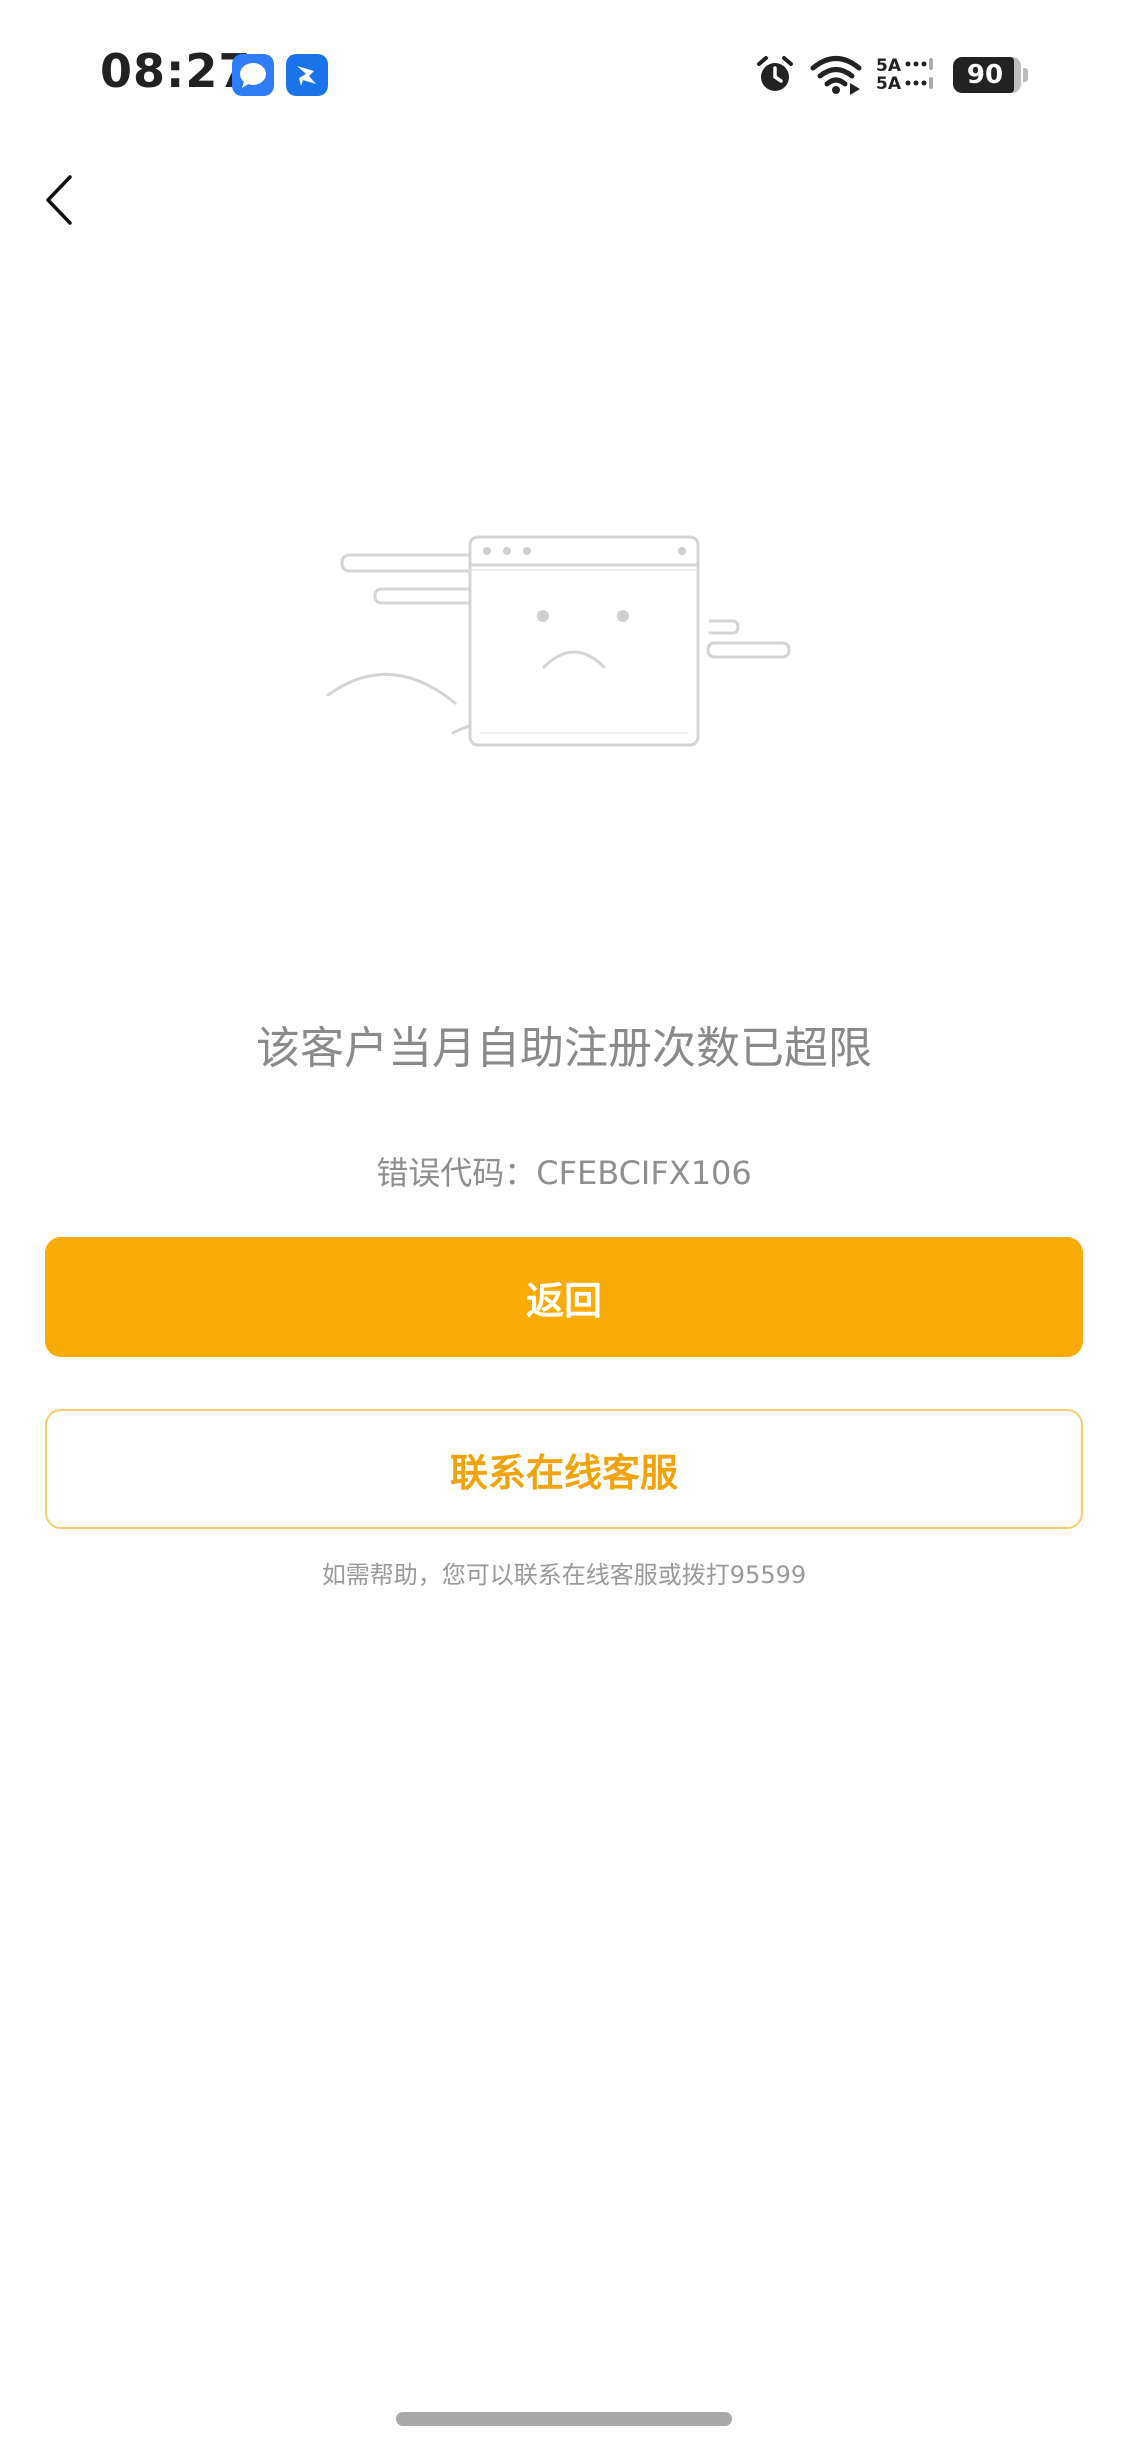 This screenshot has width=1128, height=2444. Describe the element at coordinates (564, 1173) in the screenshot. I see `error-code: 错误代码：CFEBCIFX106` at that location.